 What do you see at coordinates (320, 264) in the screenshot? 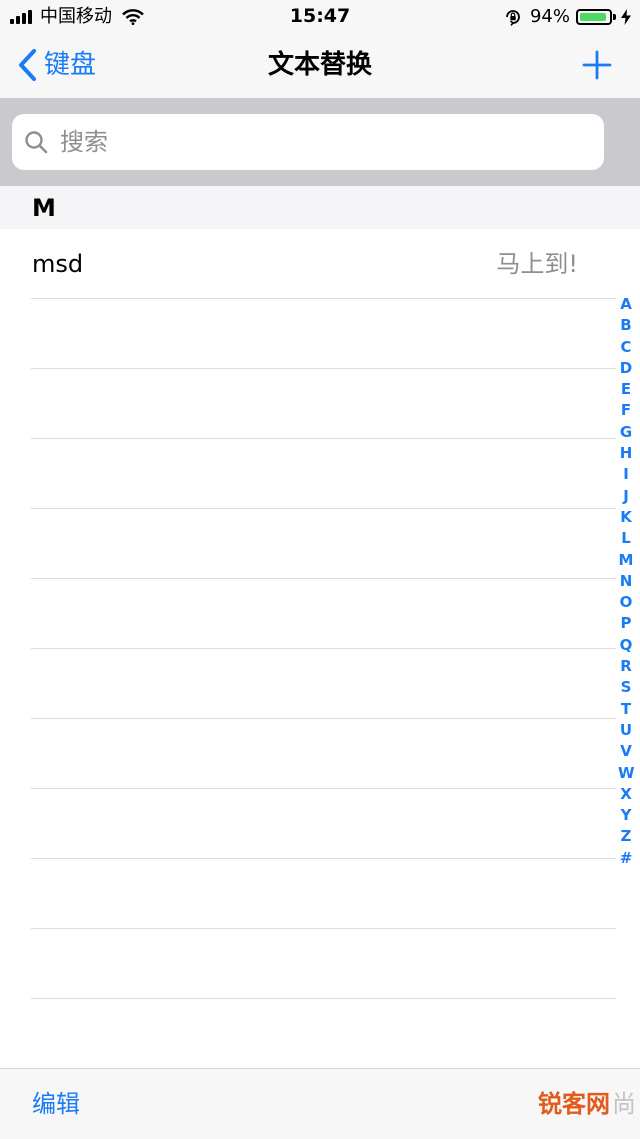
I see `list-item: msd 马上到!` at bounding box center [320, 264].